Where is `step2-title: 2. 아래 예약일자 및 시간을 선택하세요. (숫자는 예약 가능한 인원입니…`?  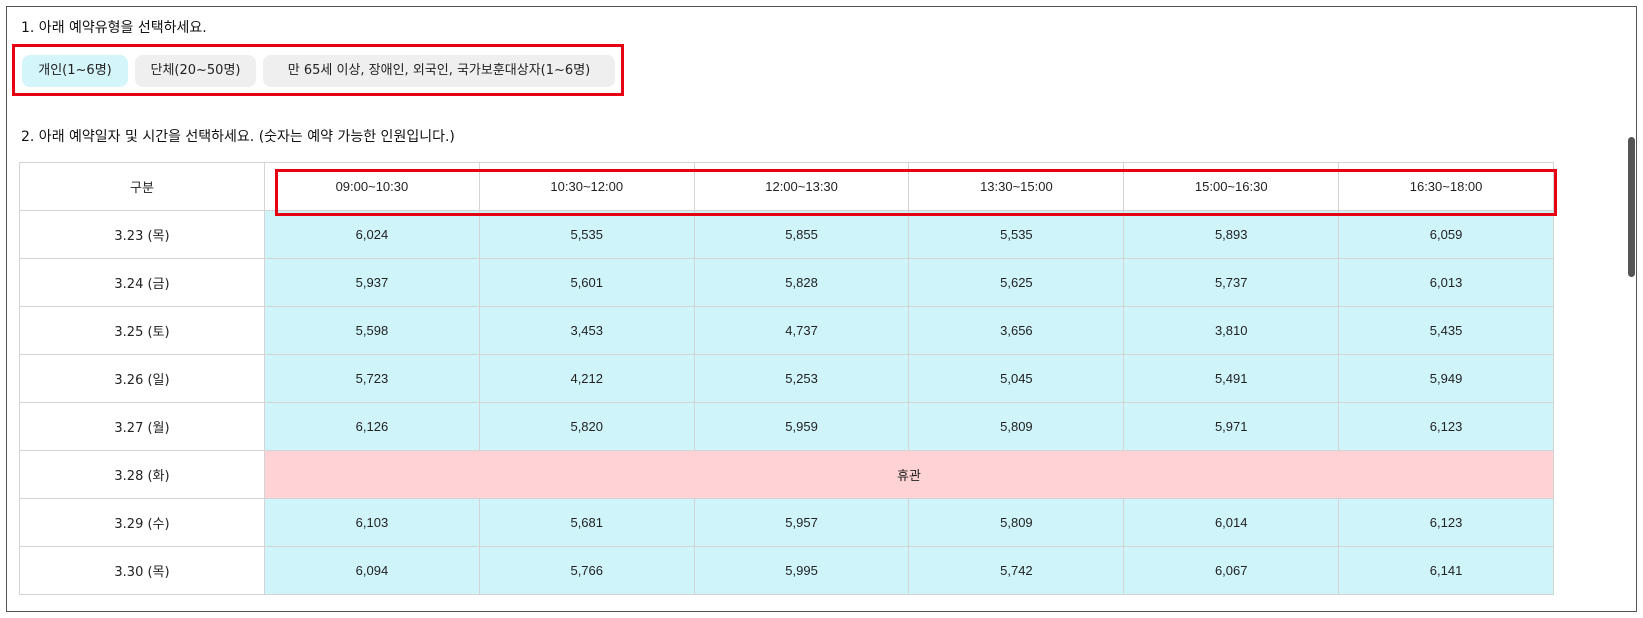 step2-title: 2. 아래 예약일자 및 시간을 선택하세요. (숫자는 예약 가능한 인원입니… is located at coordinates (238, 137).